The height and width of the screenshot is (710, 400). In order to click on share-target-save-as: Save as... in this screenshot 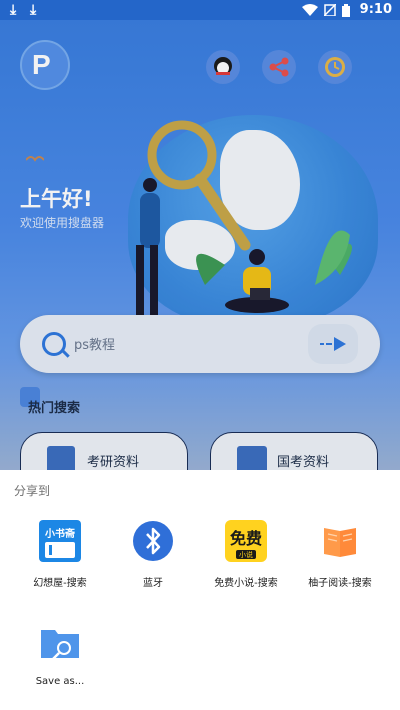, I will do `click(60, 654)`.